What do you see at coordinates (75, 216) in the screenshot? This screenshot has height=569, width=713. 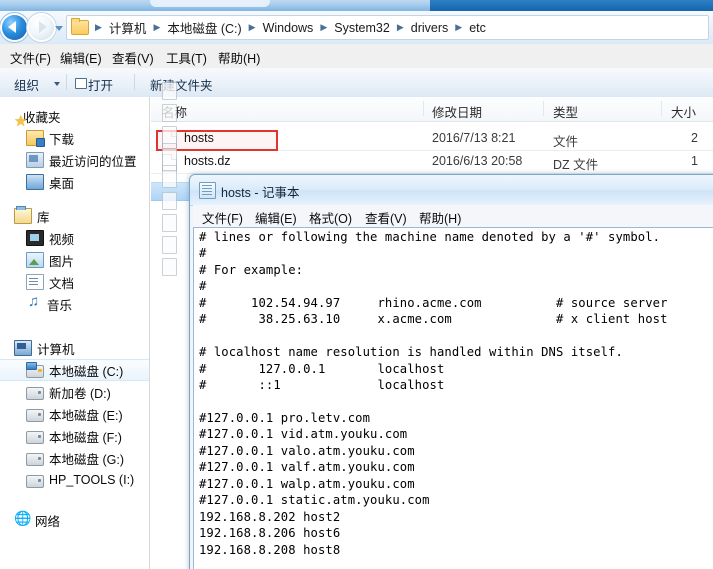 I see `nav-group-libraries: 库` at bounding box center [75, 216].